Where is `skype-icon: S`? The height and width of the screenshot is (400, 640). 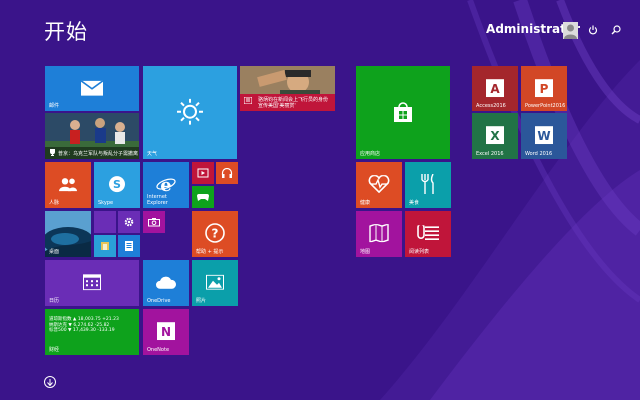
skype-icon: S is located at coordinates (117, 184).